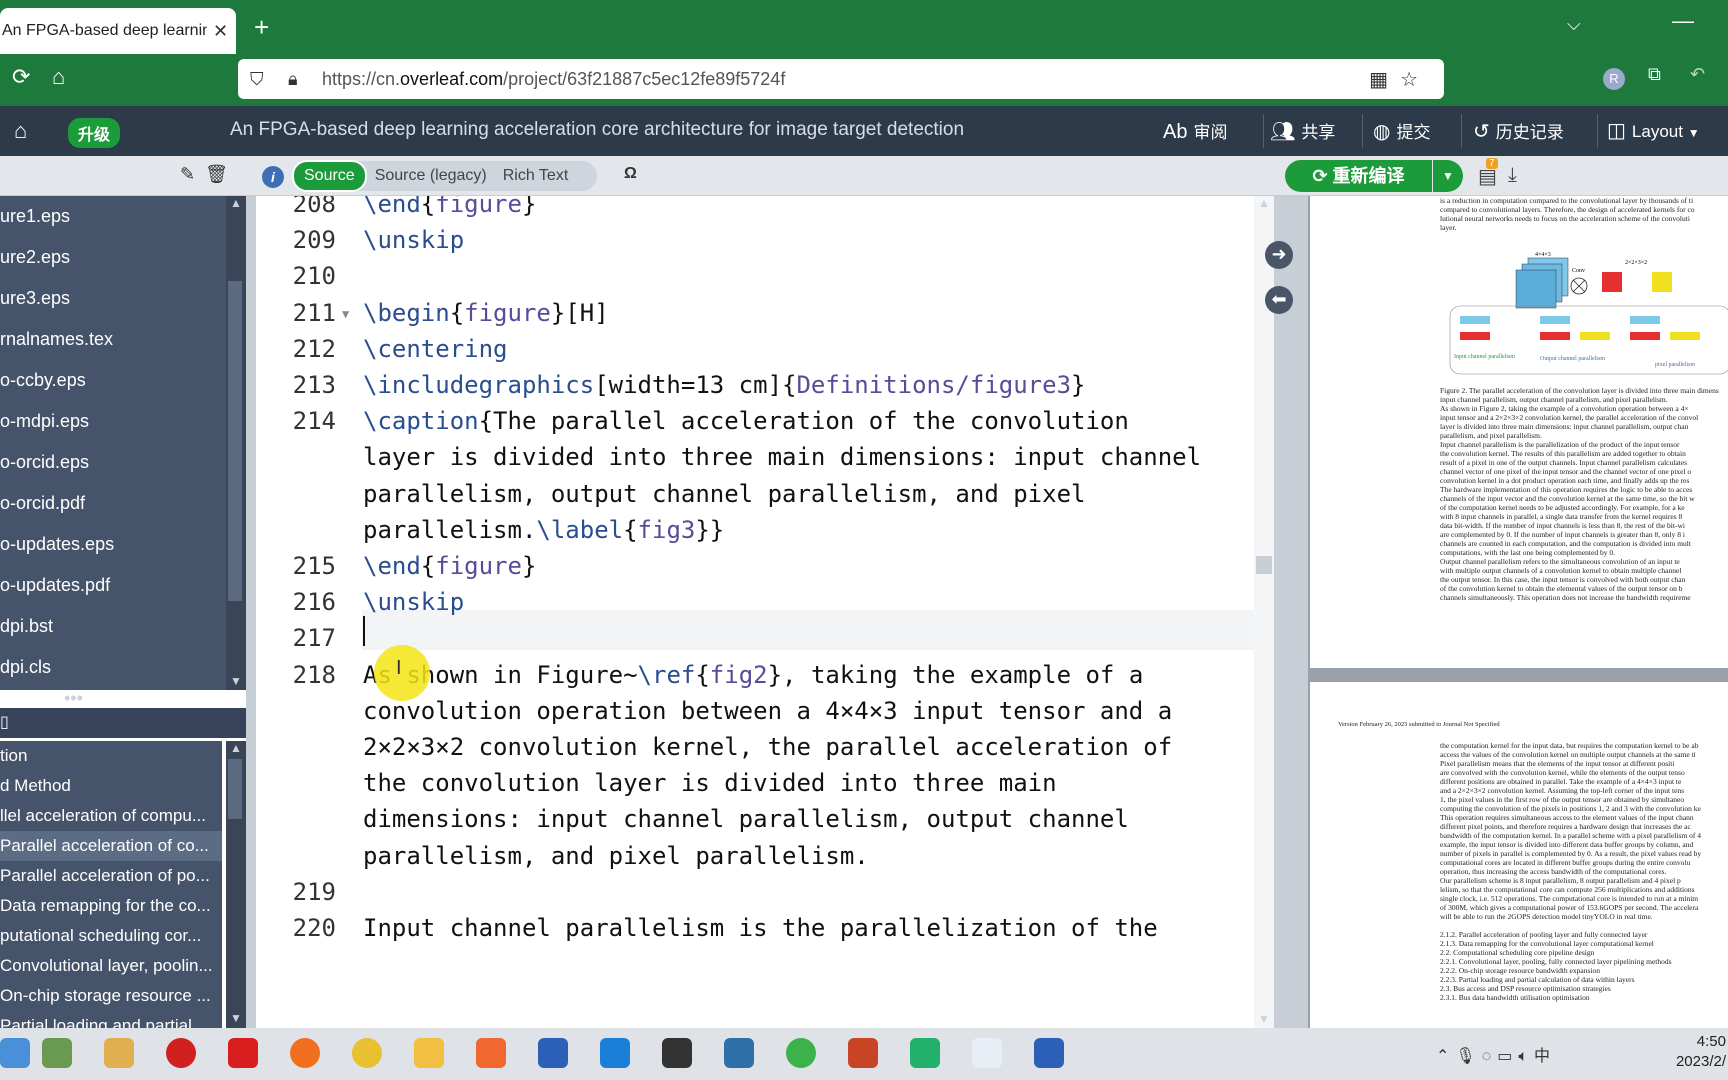  I want to click on download-icon: ⤓, so click(1512, 175).